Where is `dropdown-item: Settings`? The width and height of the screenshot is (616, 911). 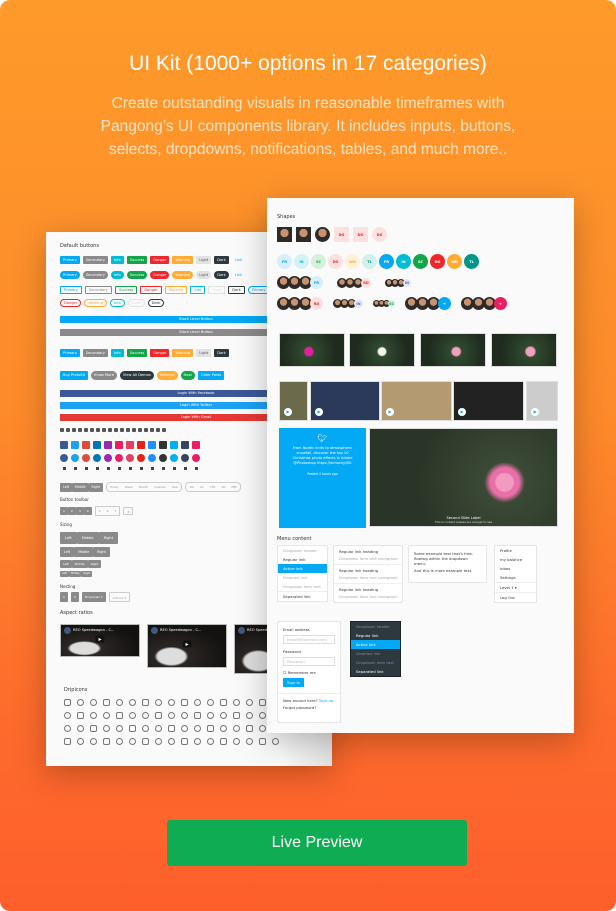
dropdown-item: Settings is located at coordinates (515, 577).